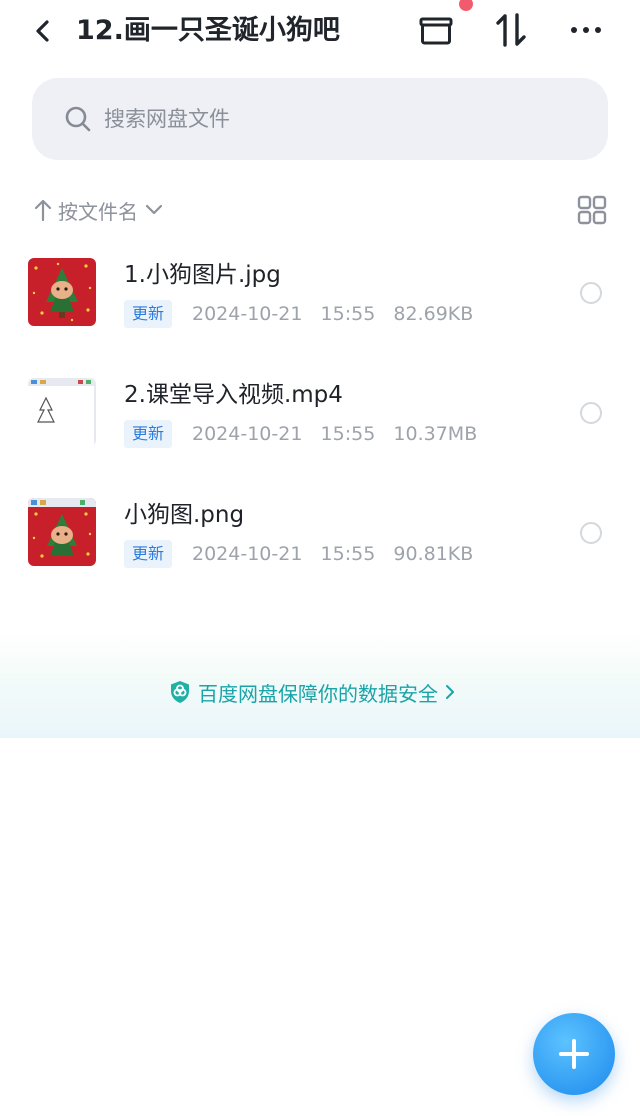  Describe the element at coordinates (154, 209) in the screenshot. I see `chevron-down-icon` at that location.